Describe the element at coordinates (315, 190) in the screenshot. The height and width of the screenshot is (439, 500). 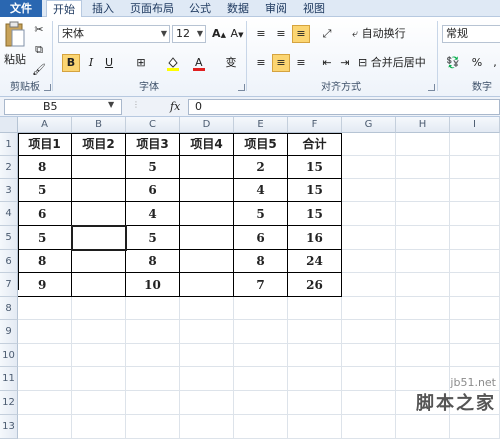
I see `cell-f3: 15` at that location.